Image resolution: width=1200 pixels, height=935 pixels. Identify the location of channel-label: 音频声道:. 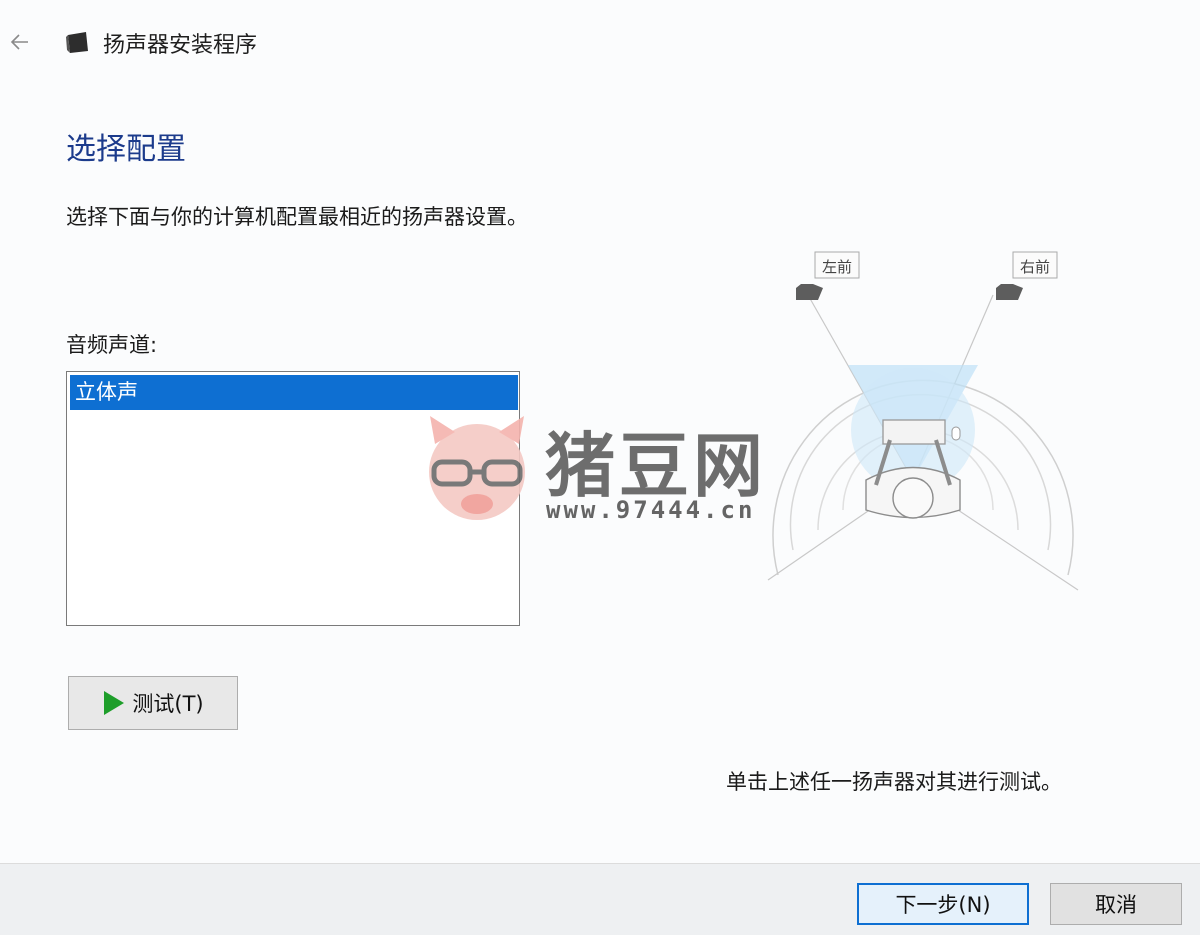
(112, 345).